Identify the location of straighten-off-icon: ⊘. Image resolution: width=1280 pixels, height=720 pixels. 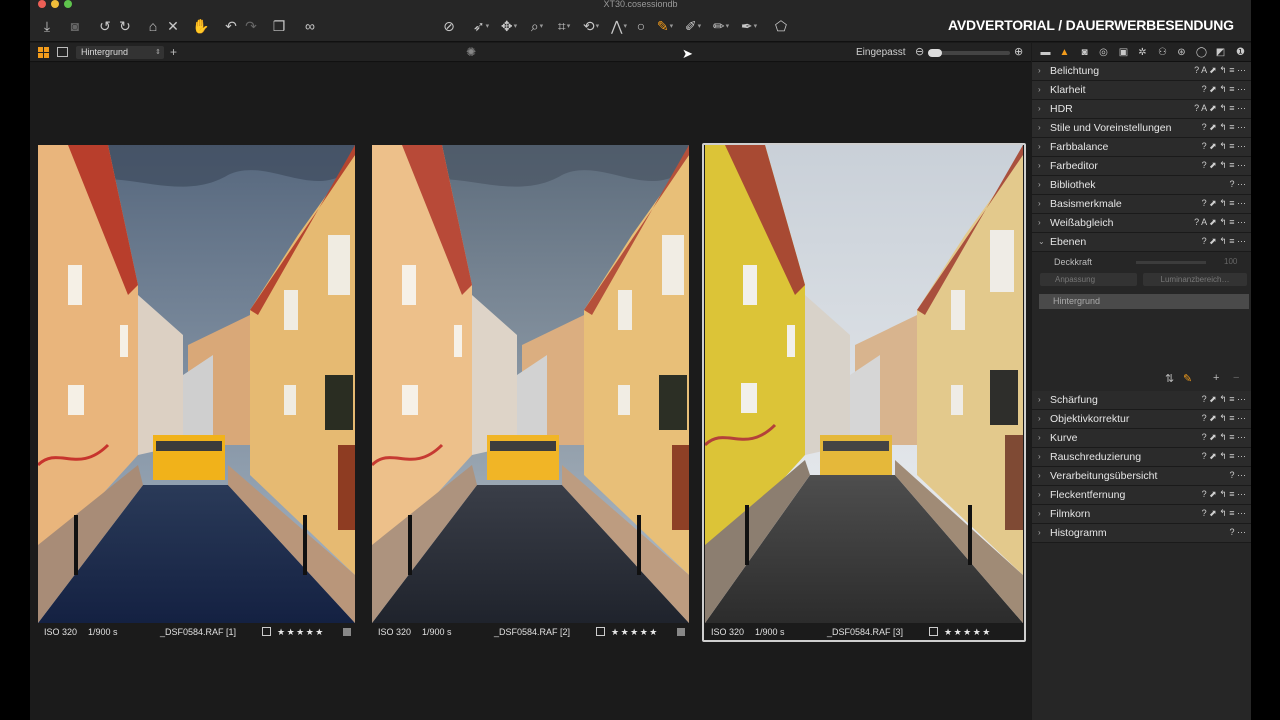
(449, 26).